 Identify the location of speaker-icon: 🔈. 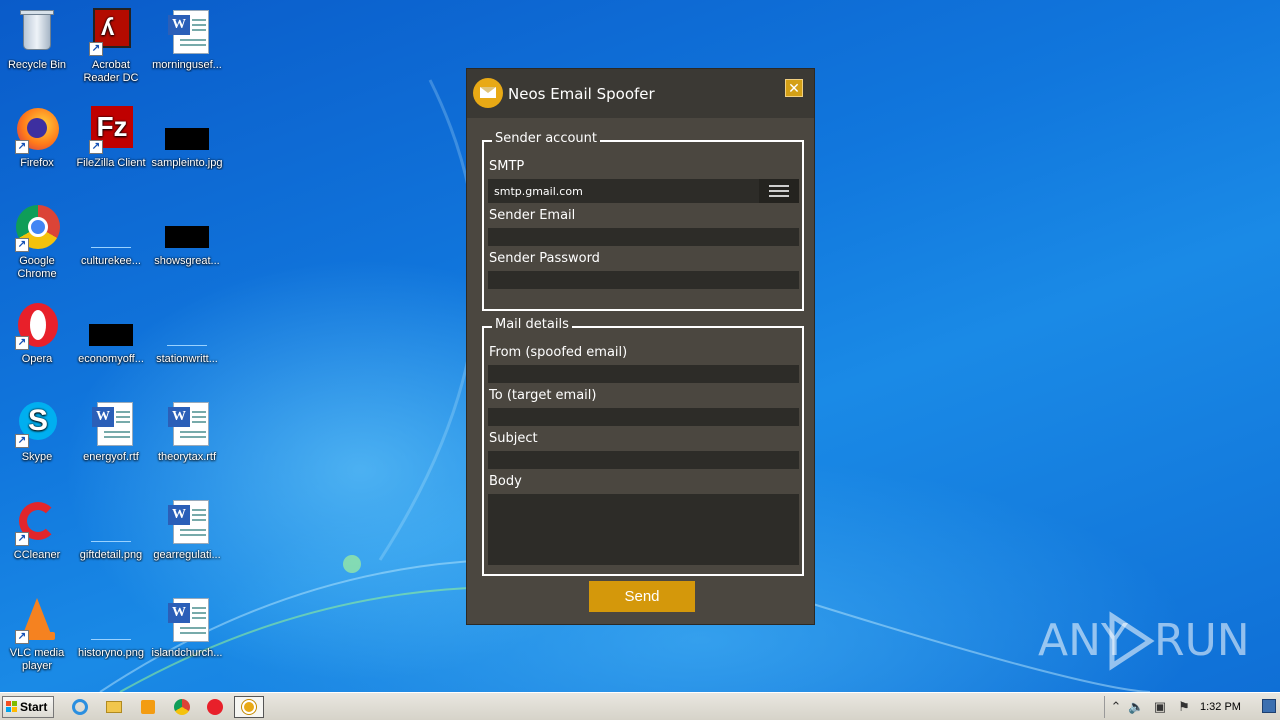
(1136, 707).